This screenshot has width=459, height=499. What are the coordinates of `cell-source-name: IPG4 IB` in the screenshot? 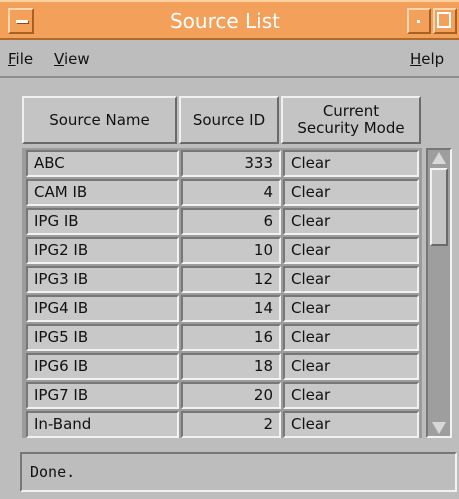 It's located at (102, 308).